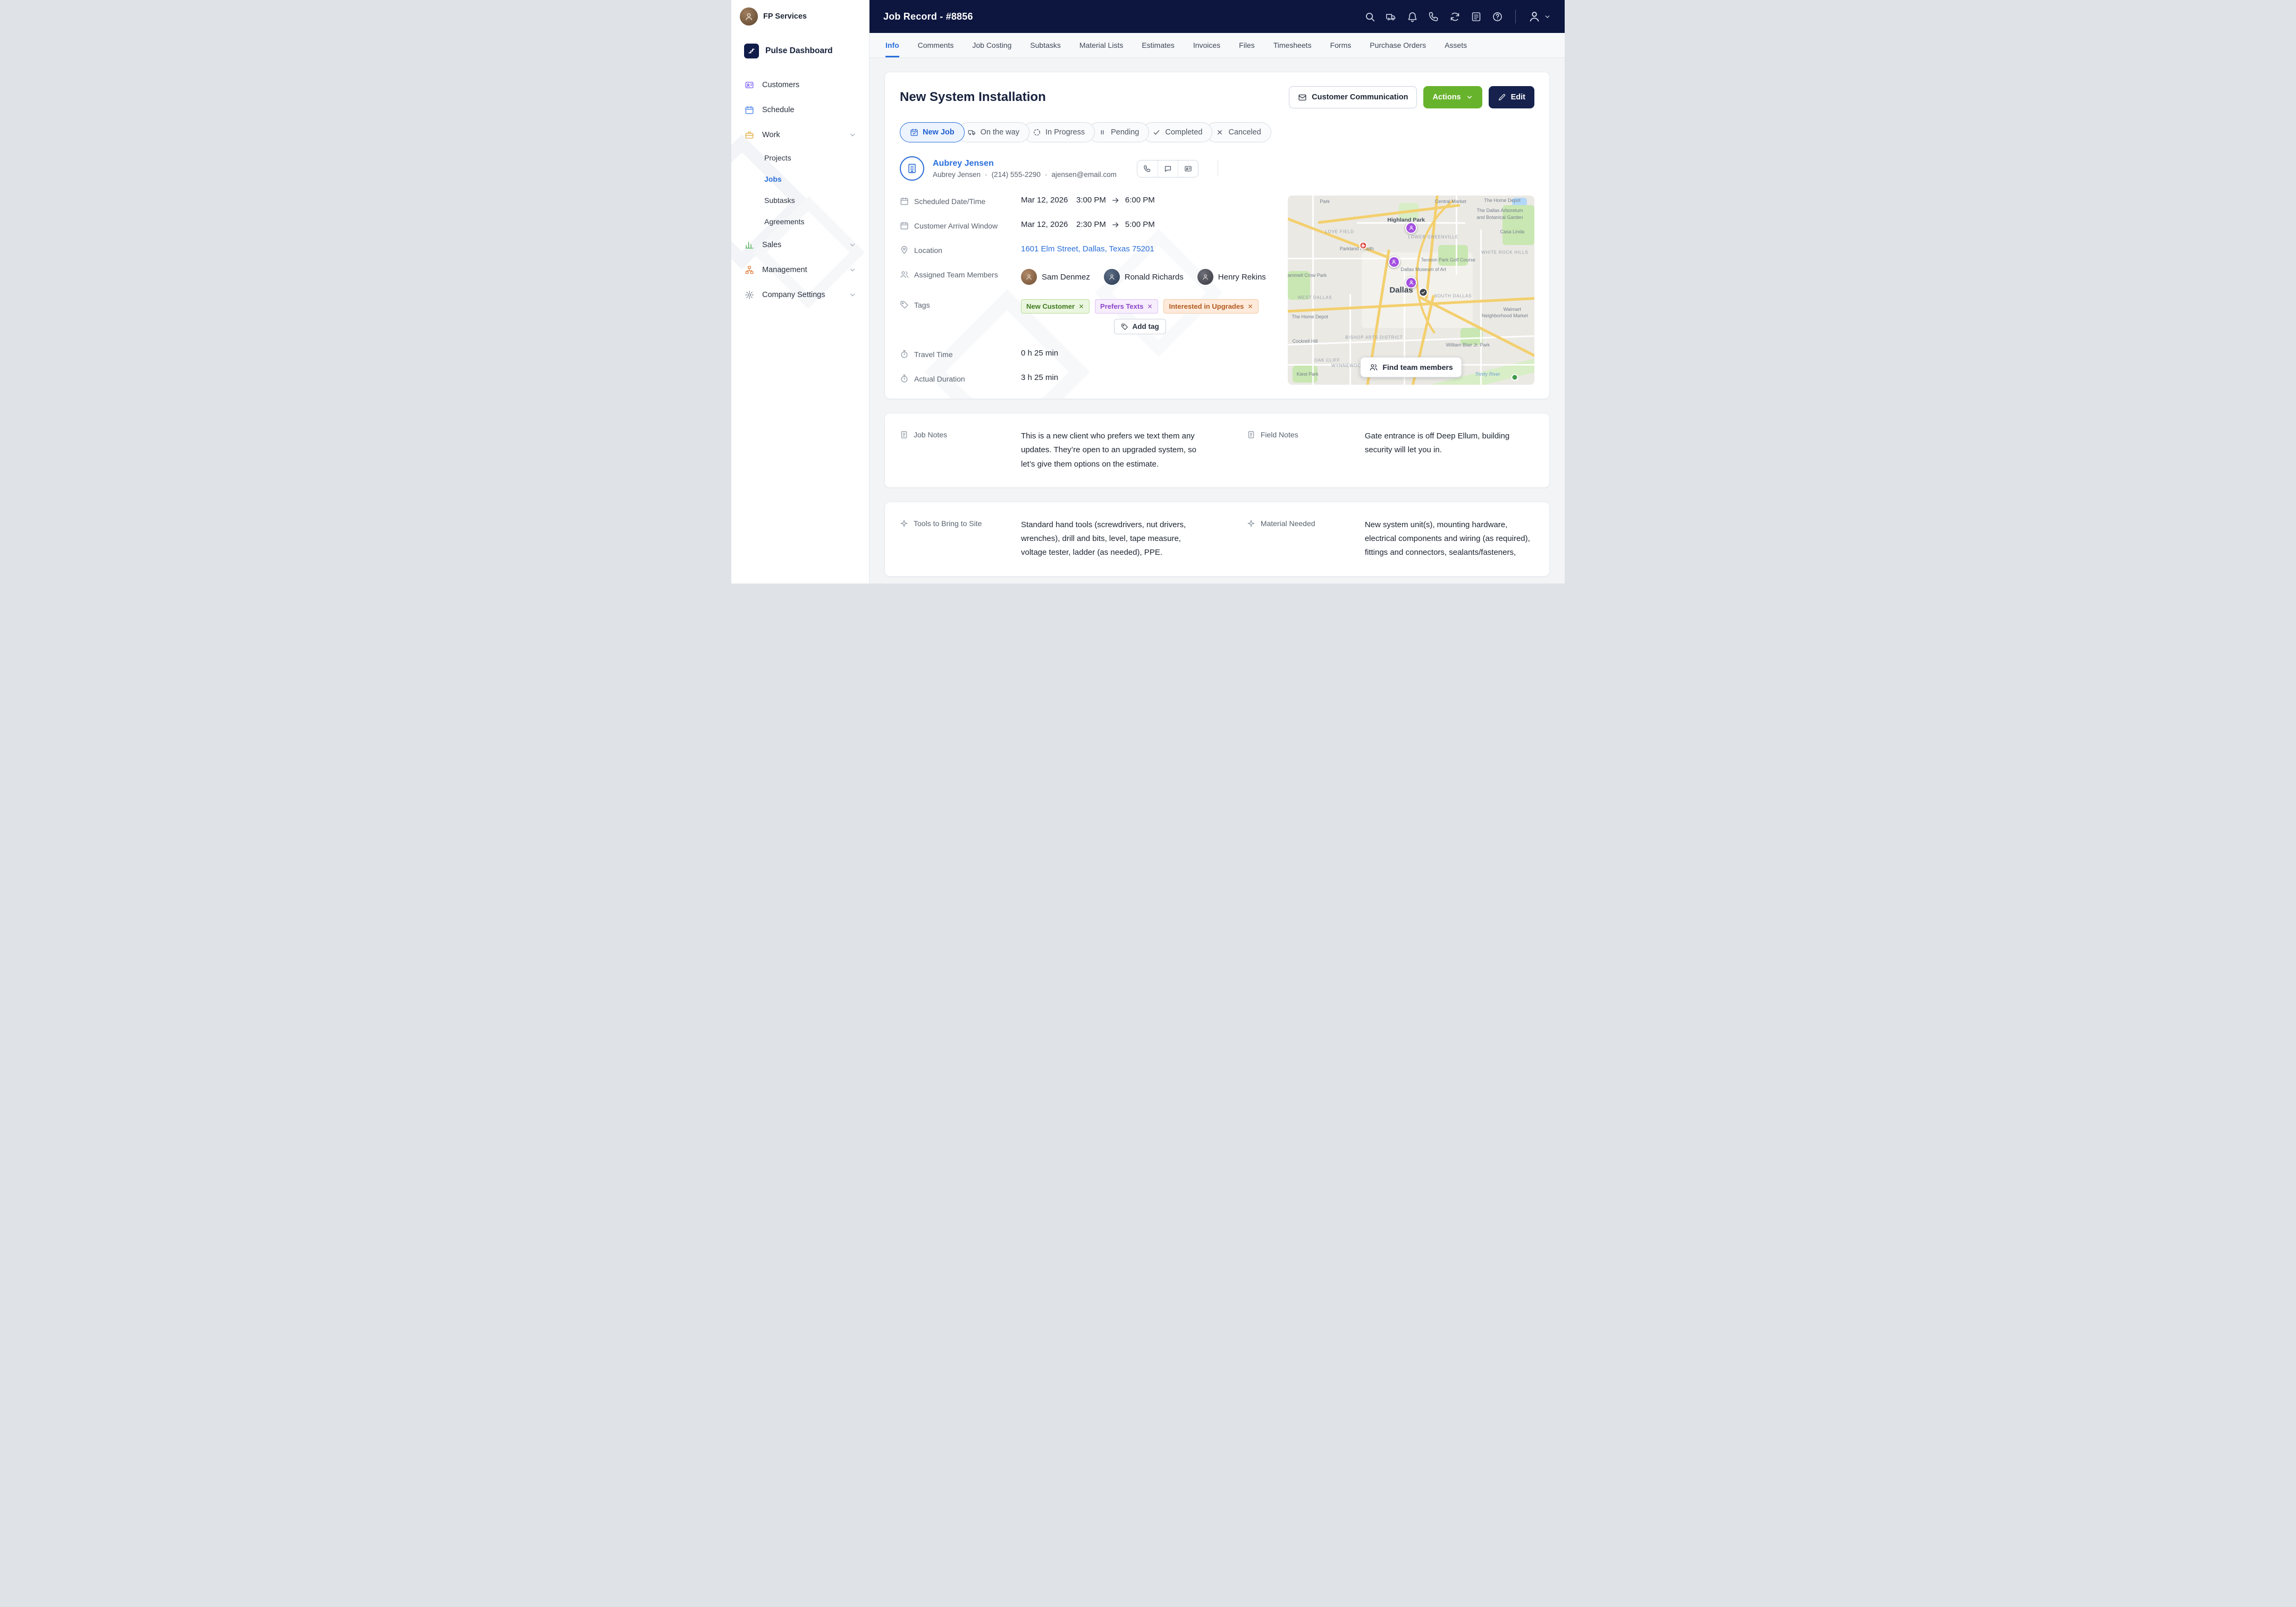 This screenshot has height=1607, width=2296. What do you see at coordinates (1177, 132) in the screenshot?
I see `status-completed: Completed` at bounding box center [1177, 132].